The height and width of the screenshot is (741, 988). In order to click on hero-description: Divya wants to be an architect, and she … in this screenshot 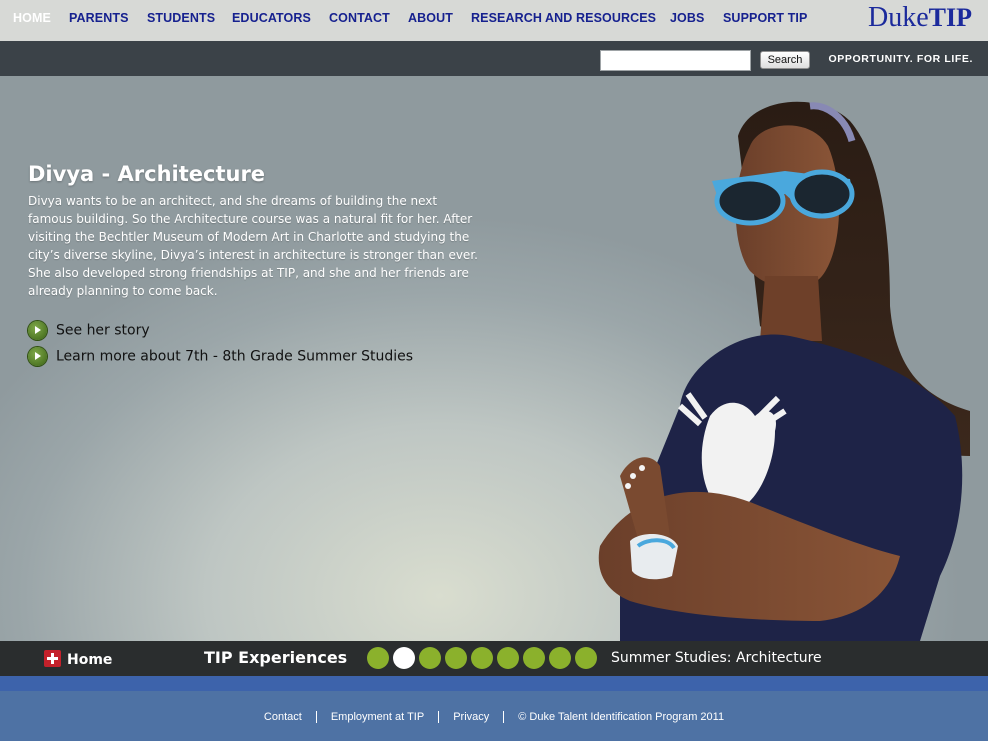, I will do `click(253, 246)`.